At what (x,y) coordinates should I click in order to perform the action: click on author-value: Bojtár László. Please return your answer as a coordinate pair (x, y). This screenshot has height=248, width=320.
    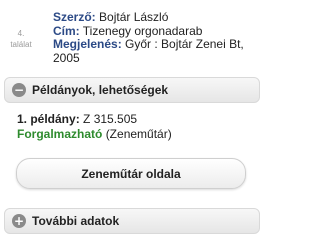
    Looking at the image, I should click on (134, 17).